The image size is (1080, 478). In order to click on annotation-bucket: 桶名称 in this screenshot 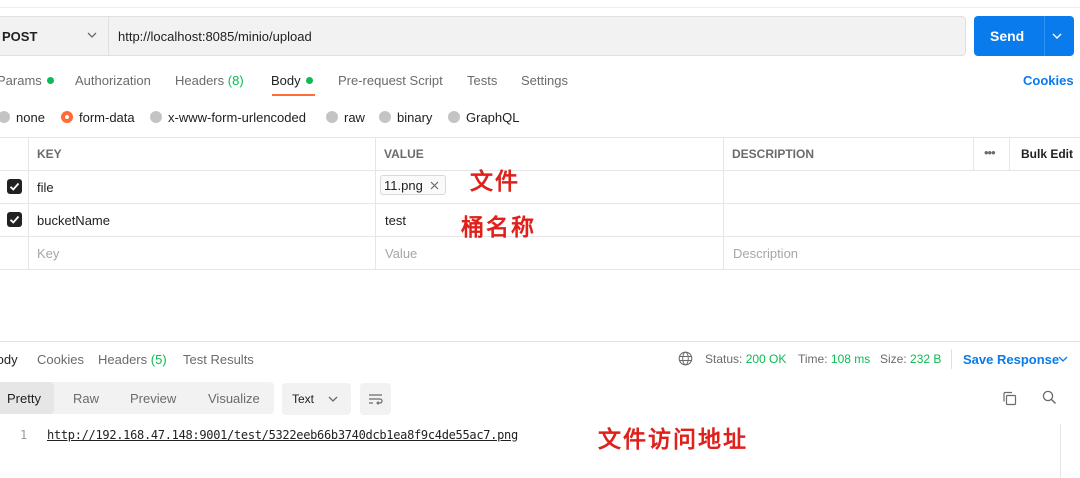, I will do `click(498, 227)`.